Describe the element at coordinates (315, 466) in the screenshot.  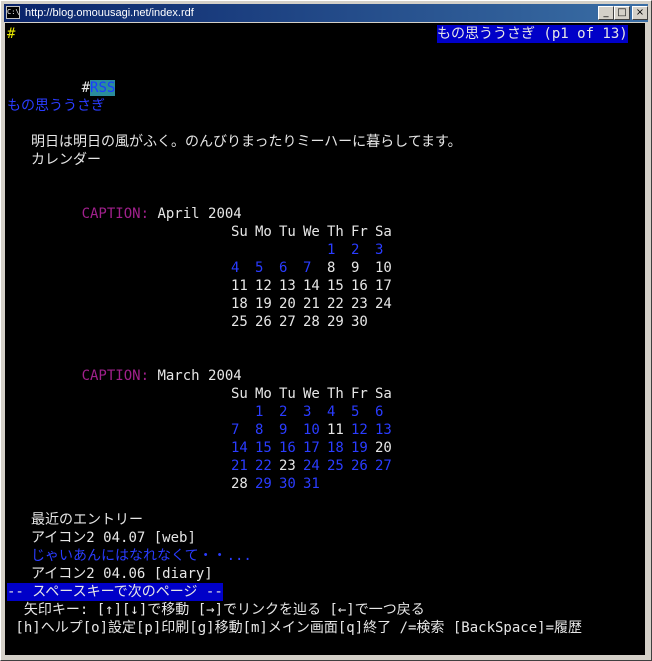
I see `calendar-day-link: 24` at that location.